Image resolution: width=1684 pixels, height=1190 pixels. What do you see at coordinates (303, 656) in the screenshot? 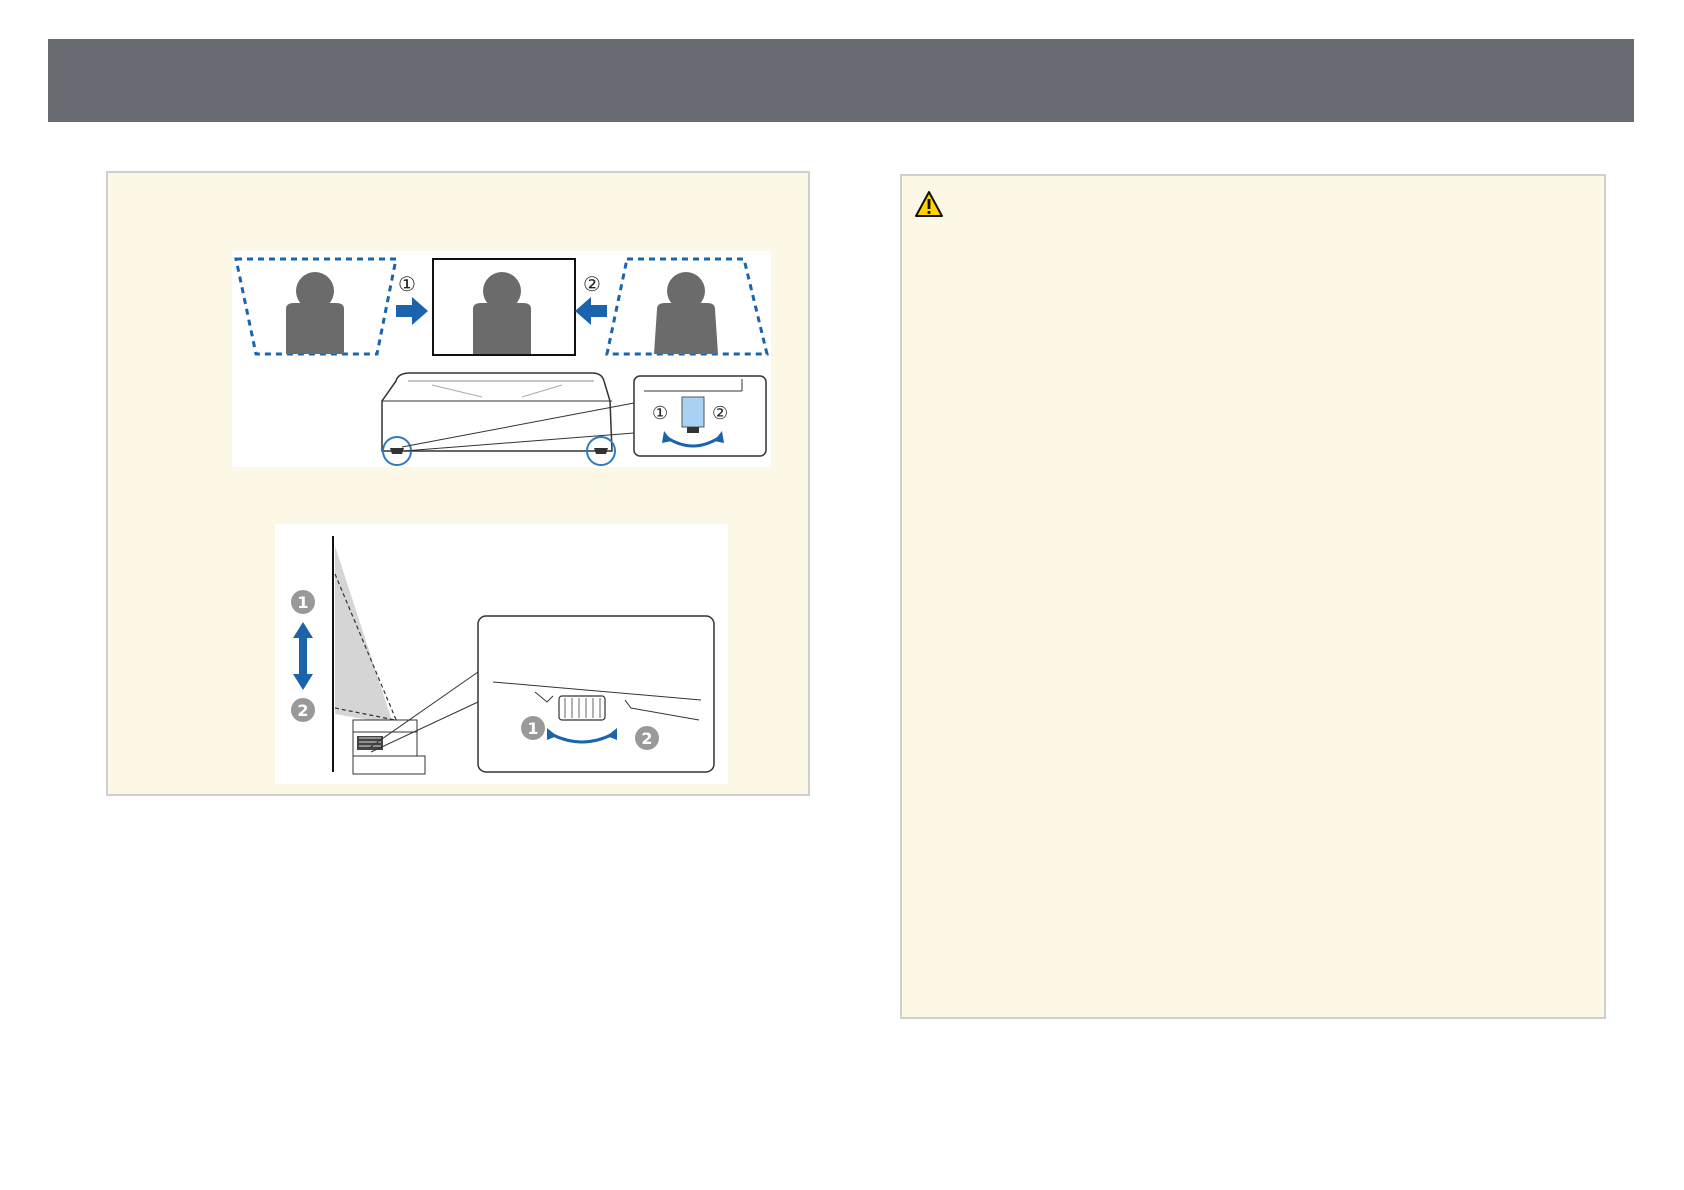
I see `vertical-double-arrow-icon` at bounding box center [303, 656].